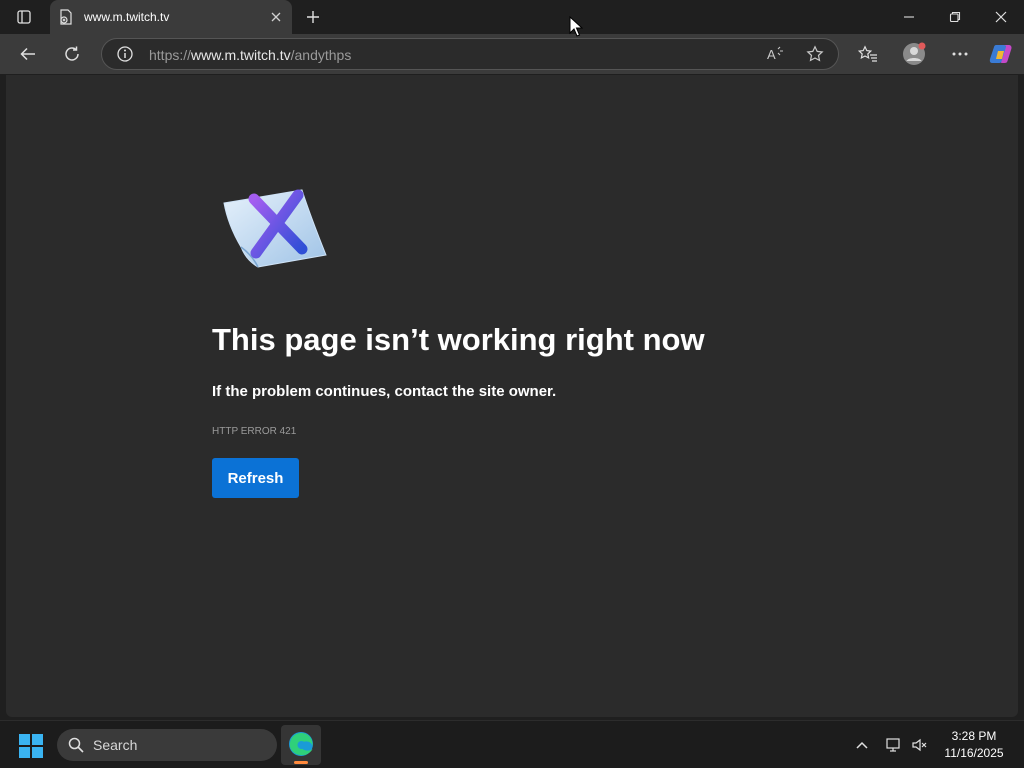 This screenshot has height=768, width=1024. Describe the element at coordinates (28, 54) in the screenshot. I see `back-icon` at that location.